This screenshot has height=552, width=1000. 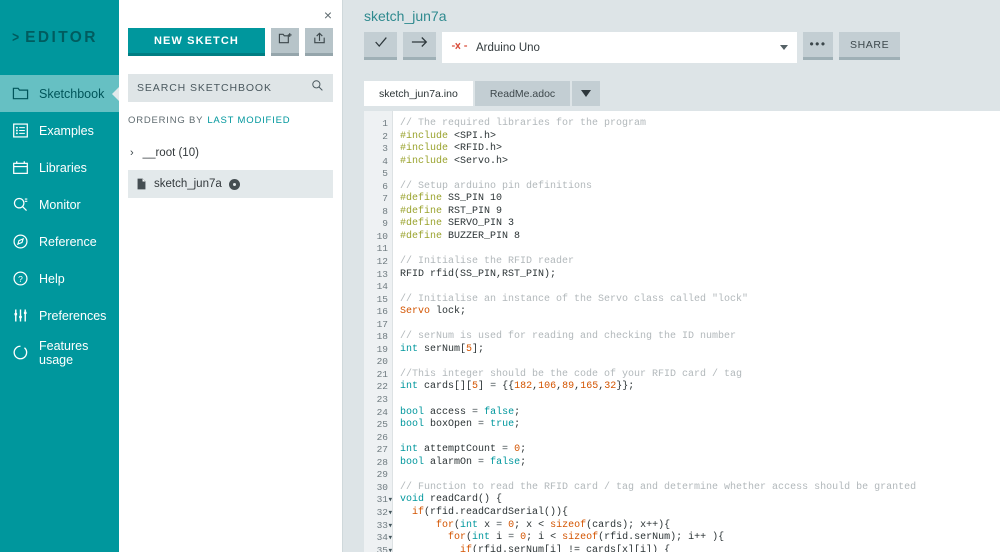 What do you see at coordinates (419, 46) in the screenshot?
I see `upload-button` at bounding box center [419, 46].